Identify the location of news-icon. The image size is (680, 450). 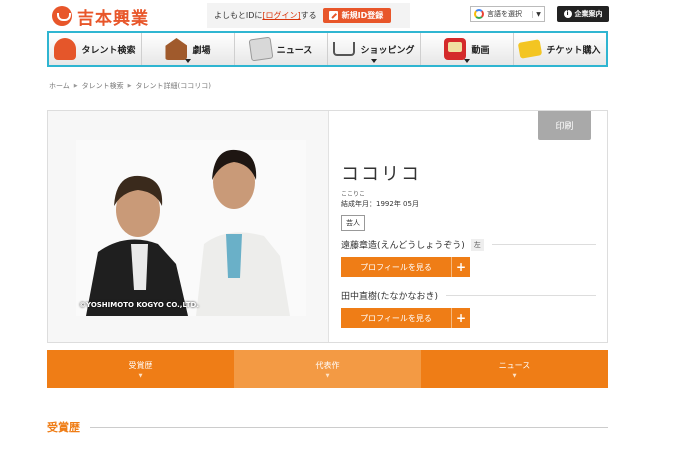
(261, 49).